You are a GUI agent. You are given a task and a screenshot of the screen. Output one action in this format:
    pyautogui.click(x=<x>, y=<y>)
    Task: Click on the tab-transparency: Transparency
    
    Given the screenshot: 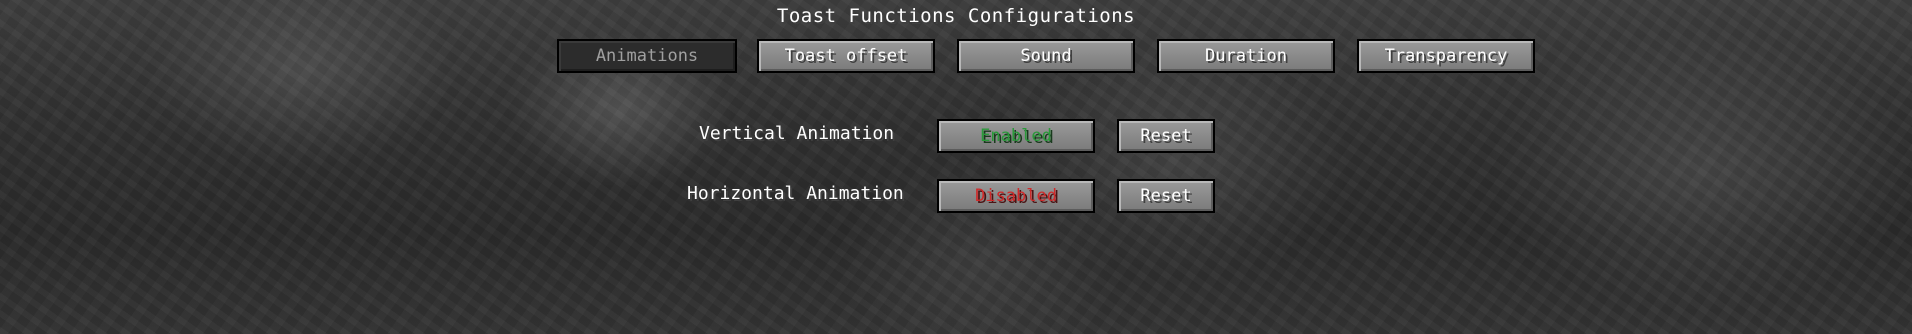 What is the action you would take?
    pyautogui.click(x=1446, y=56)
    